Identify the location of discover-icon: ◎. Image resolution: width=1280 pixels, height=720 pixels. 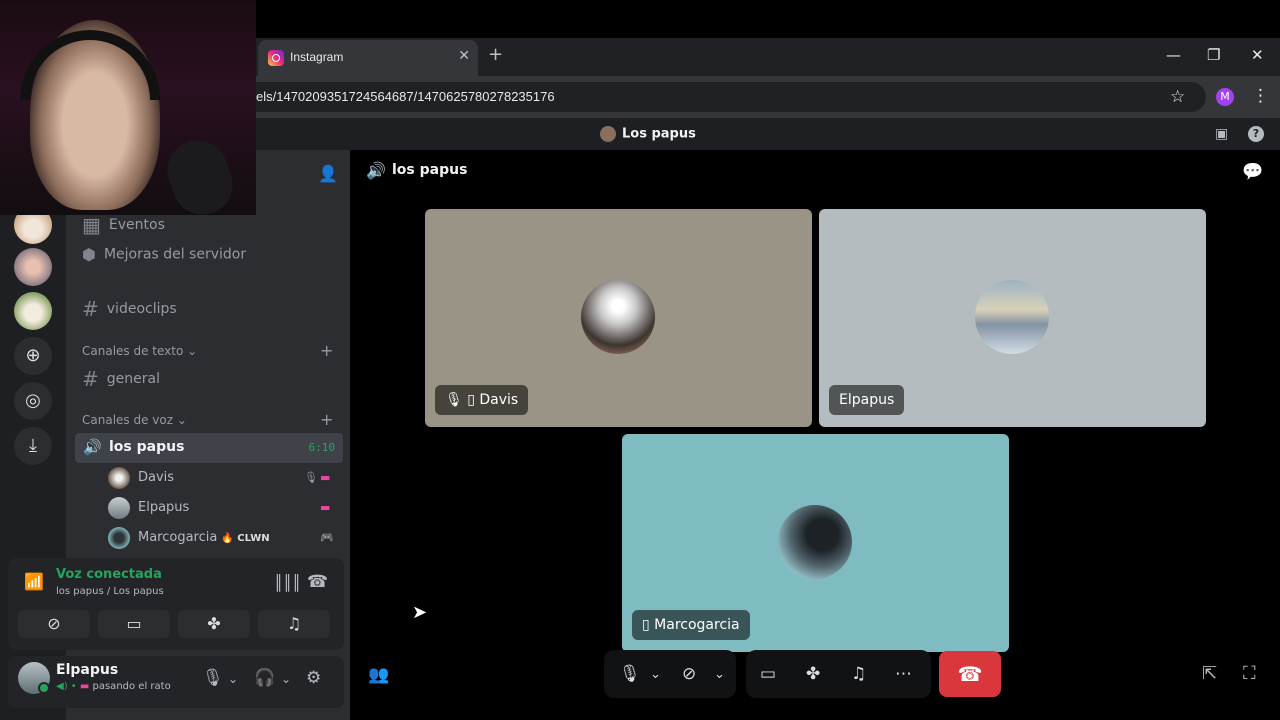
(33, 401).